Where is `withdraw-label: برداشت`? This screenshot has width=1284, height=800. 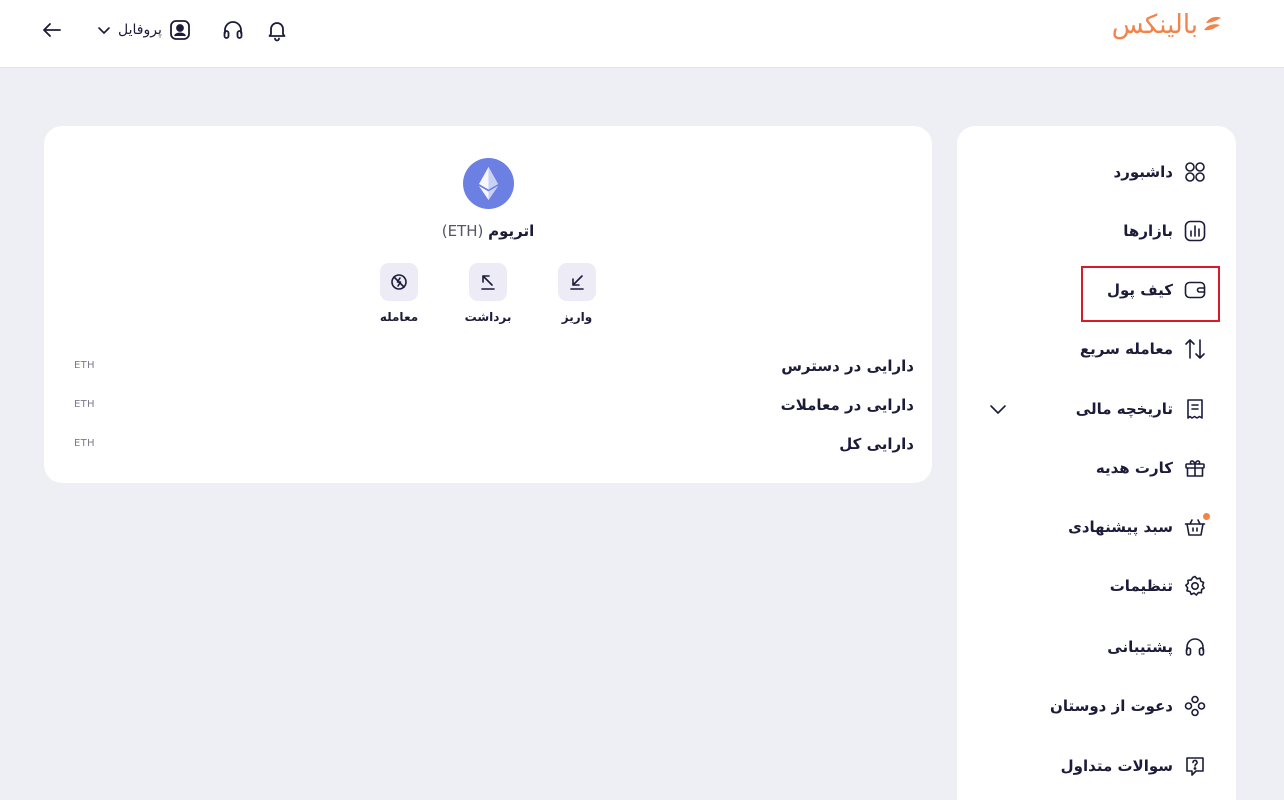
withdraw-label: برداشت is located at coordinates (488, 317).